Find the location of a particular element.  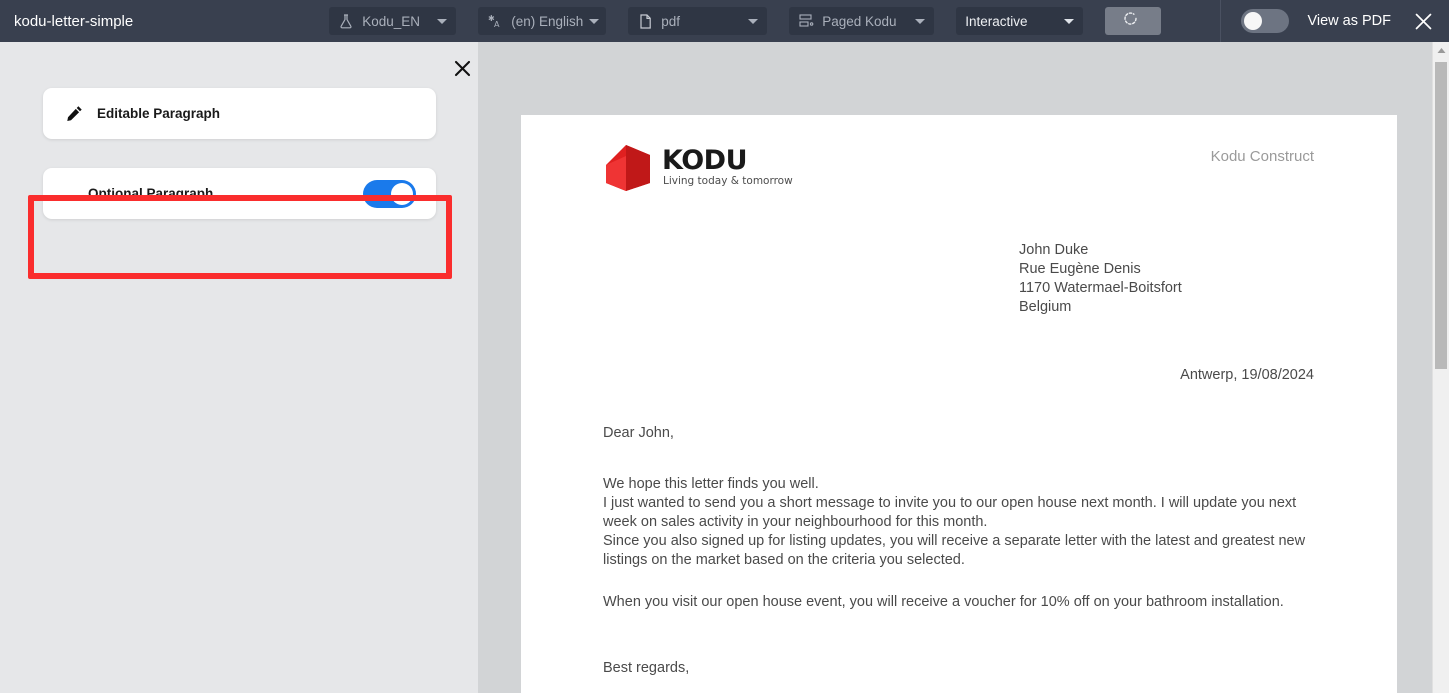

card-optional-paragraph-label: Optional Paragraph is located at coordinates (151, 193).